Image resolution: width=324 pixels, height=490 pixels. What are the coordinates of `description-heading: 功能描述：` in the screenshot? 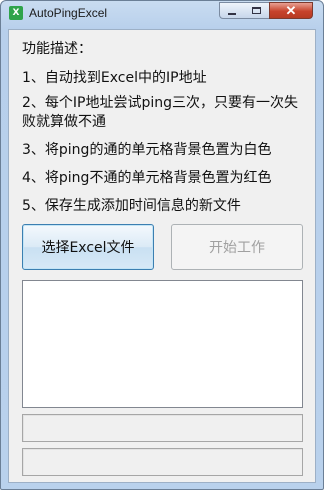 It's located at (57, 49).